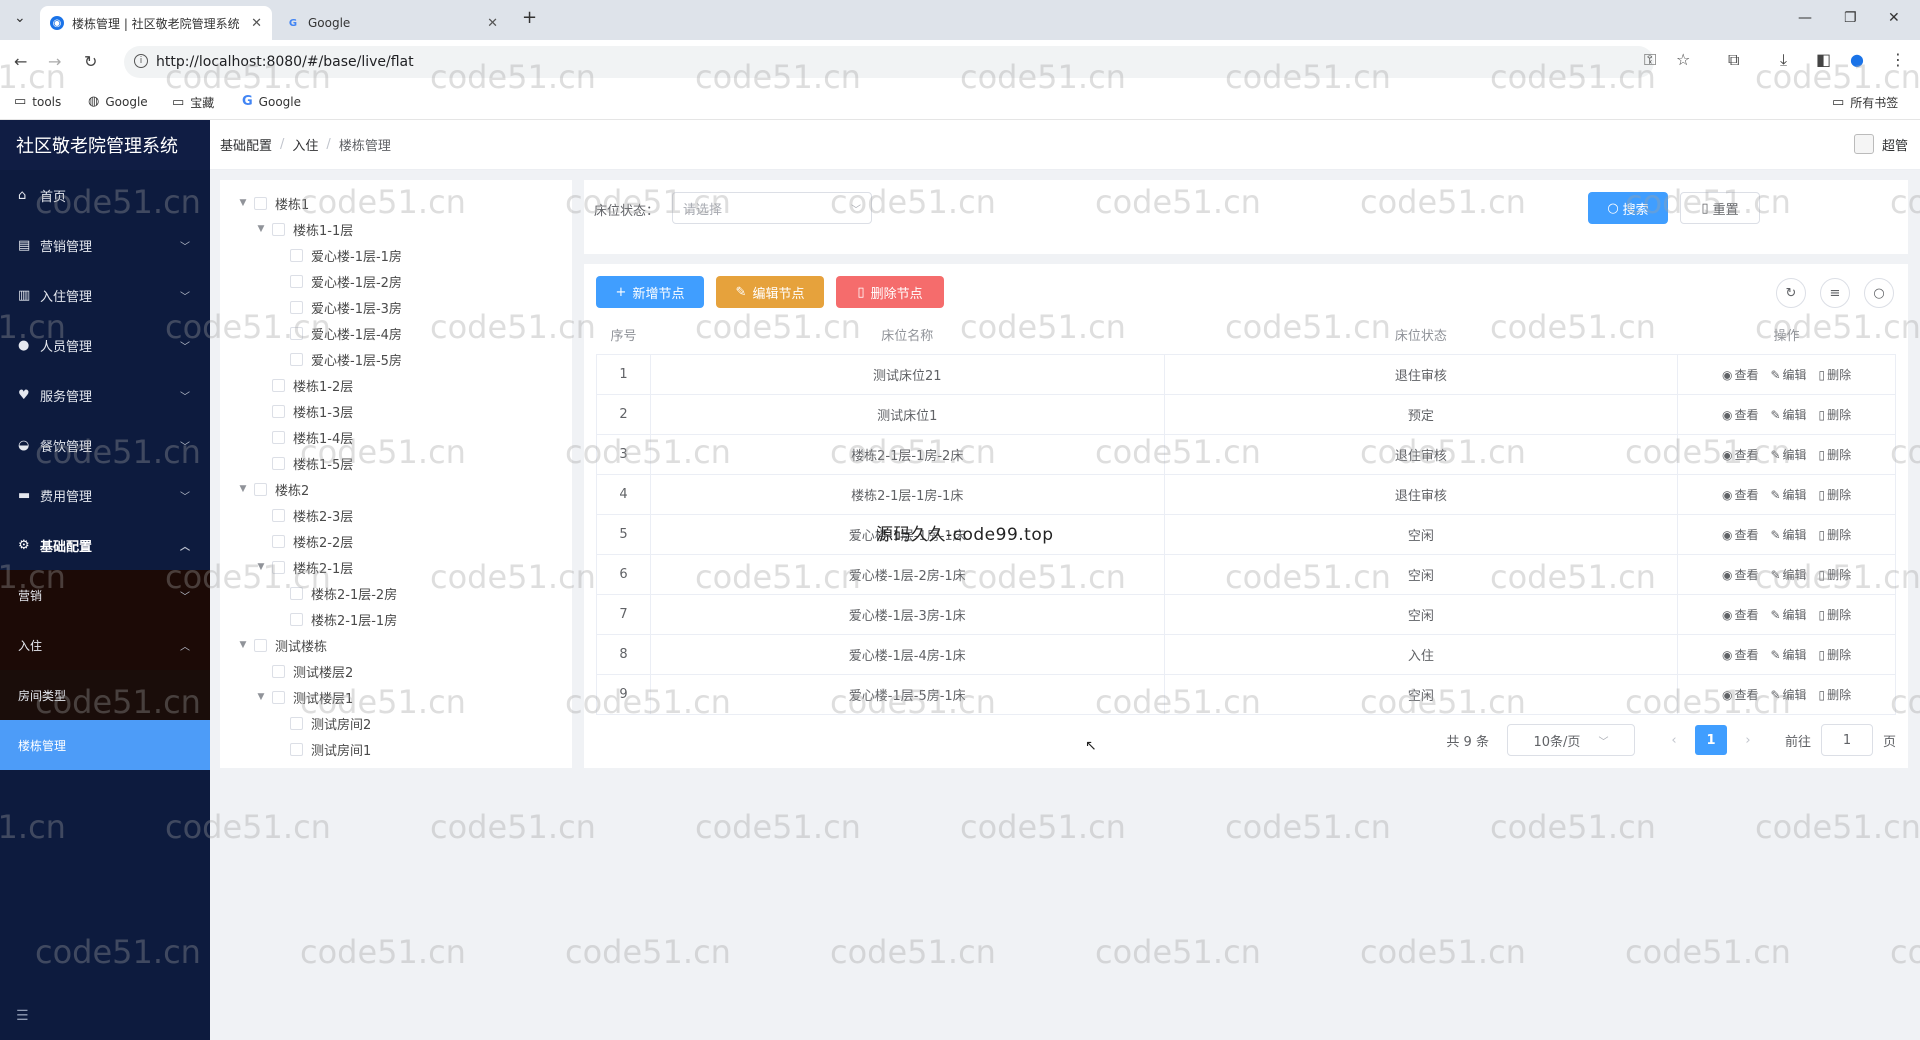 The height and width of the screenshot is (1040, 1920). I want to click on prev-page-icon: ‹, so click(1674, 740).